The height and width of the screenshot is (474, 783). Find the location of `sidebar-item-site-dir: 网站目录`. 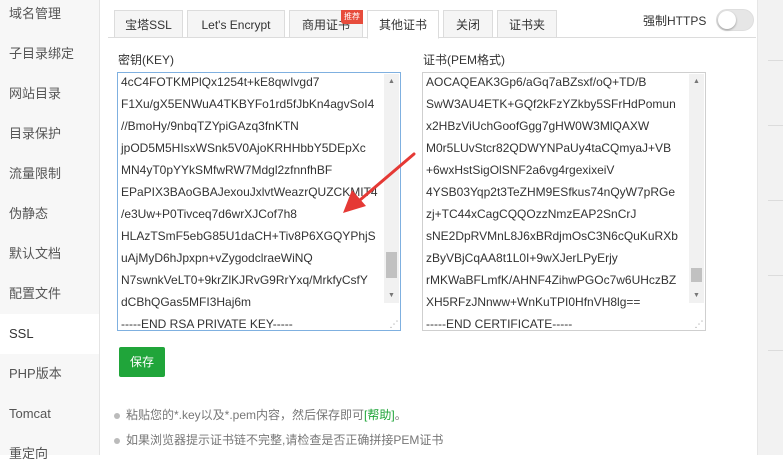

sidebar-item-site-dir: 网站目录 is located at coordinates (49, 94).